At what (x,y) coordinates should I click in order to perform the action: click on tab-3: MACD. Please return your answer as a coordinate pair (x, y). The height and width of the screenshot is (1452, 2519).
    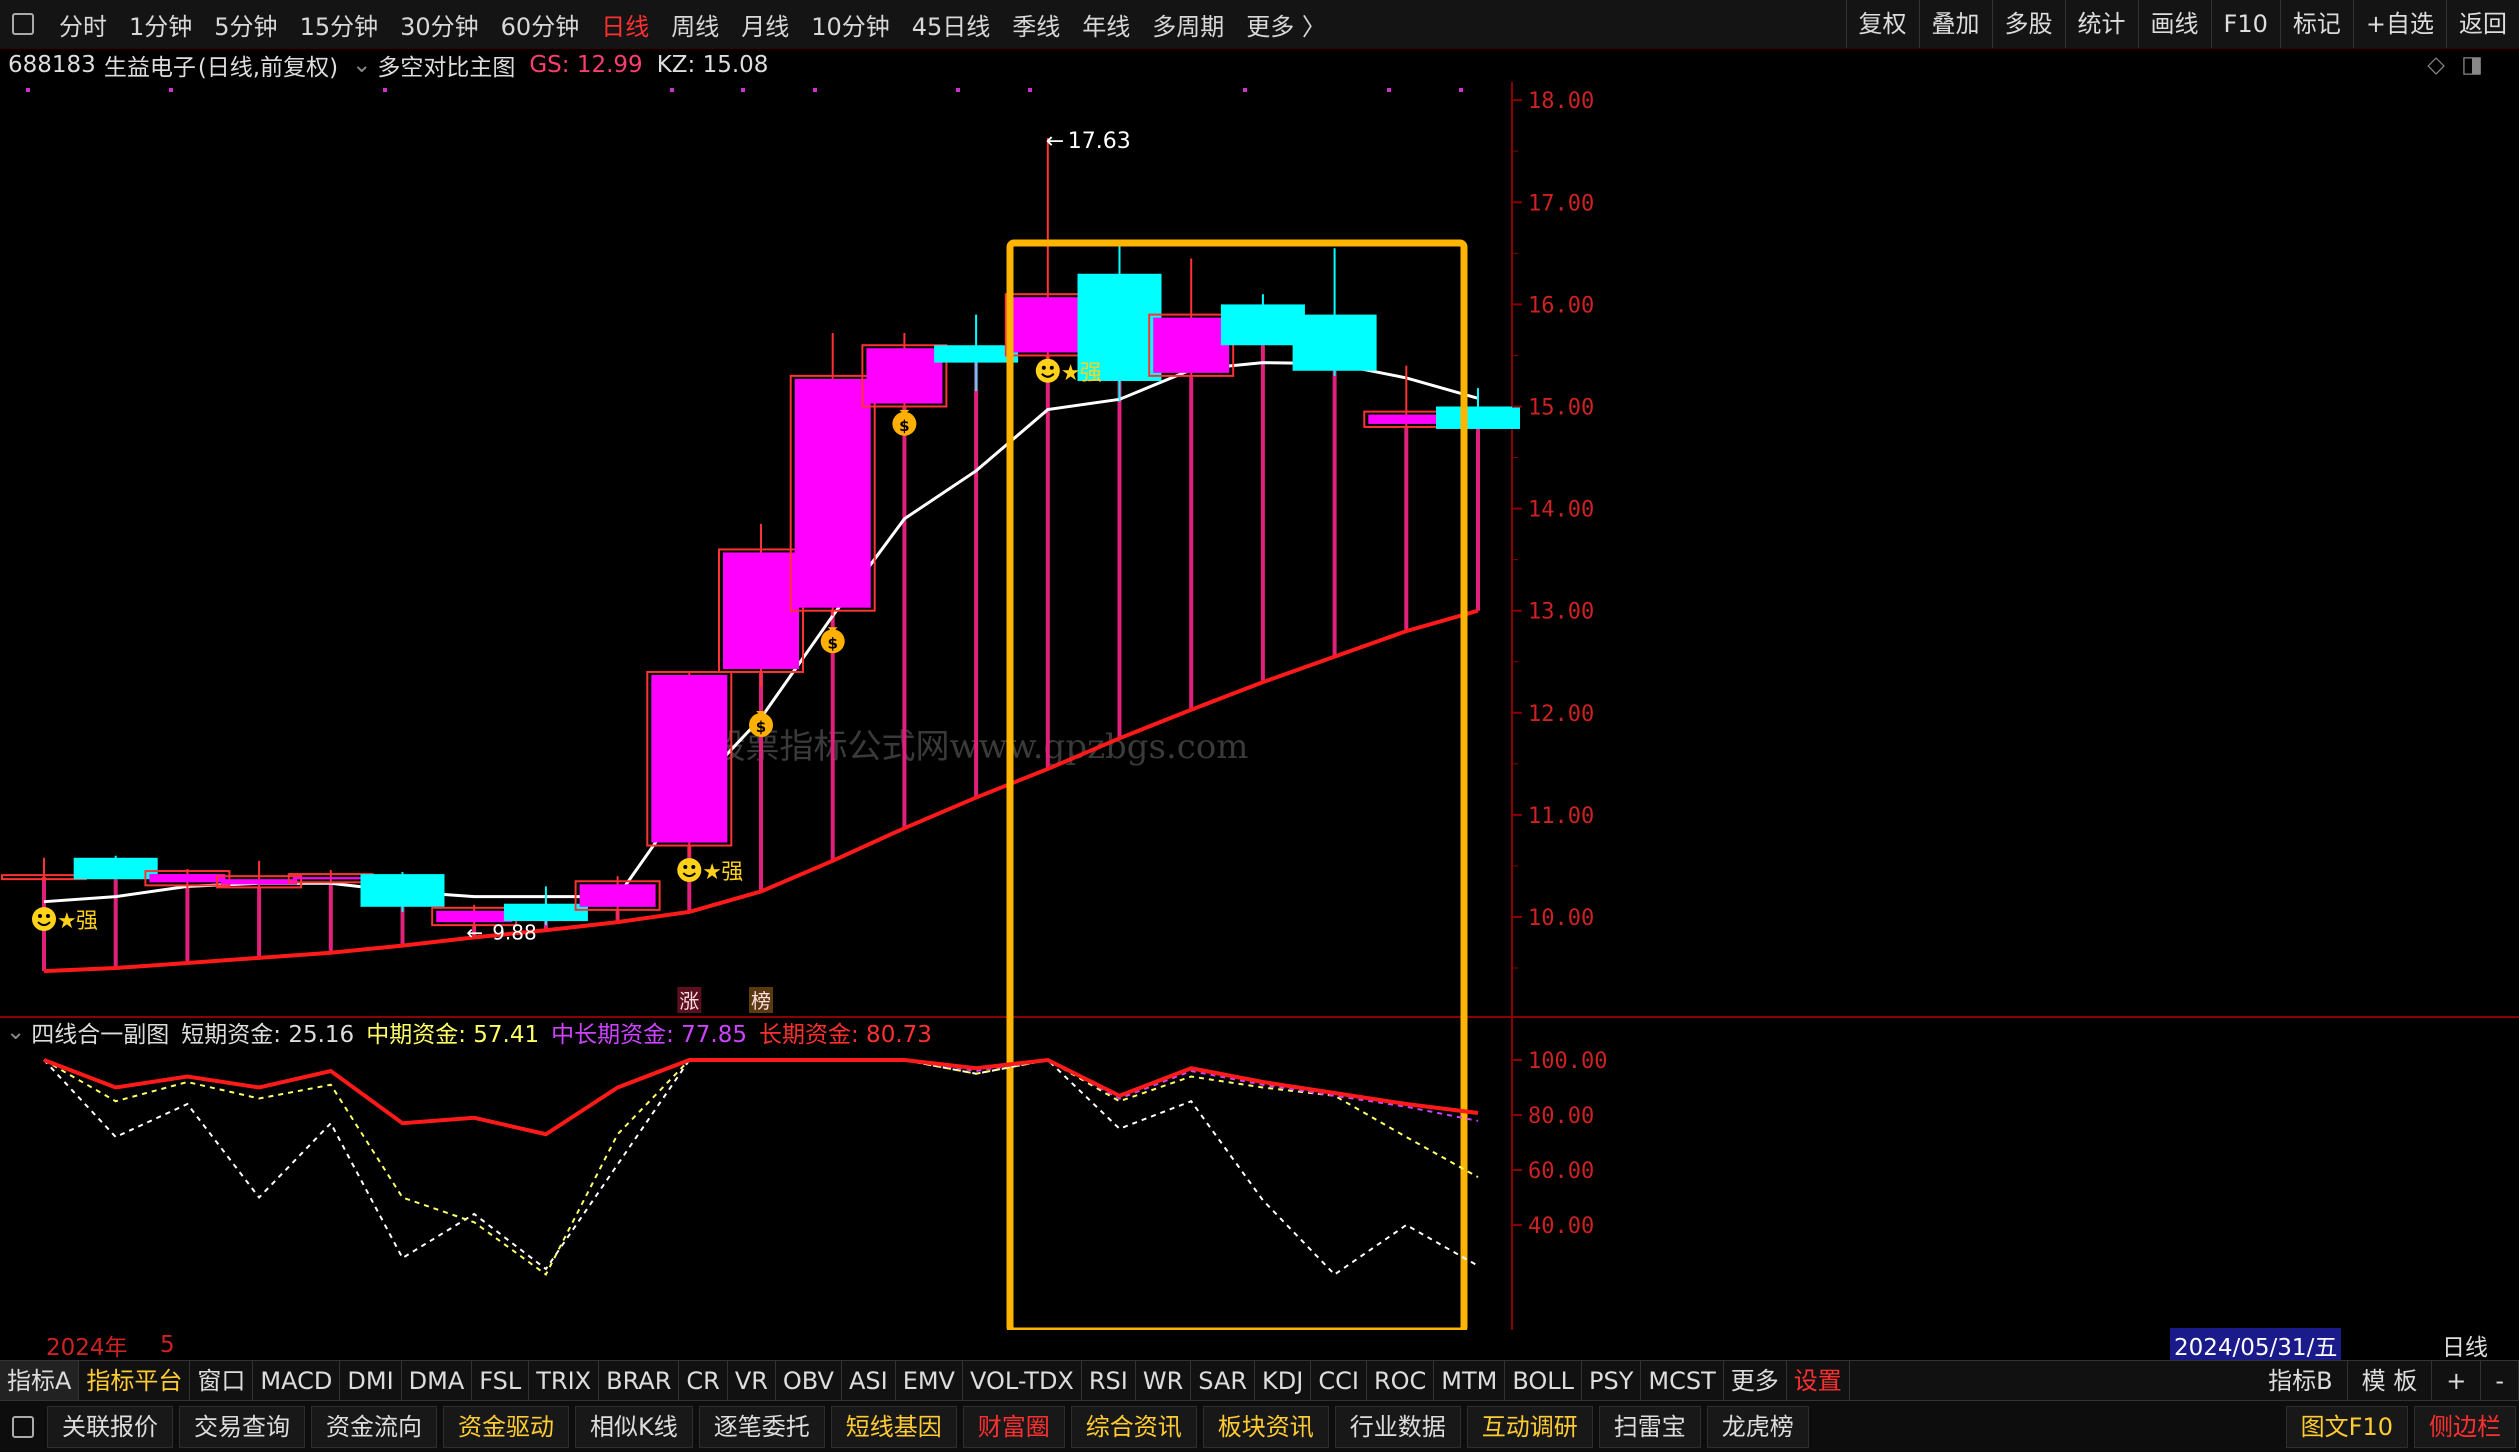
    Looking at the image, I should click on (297, 1381).